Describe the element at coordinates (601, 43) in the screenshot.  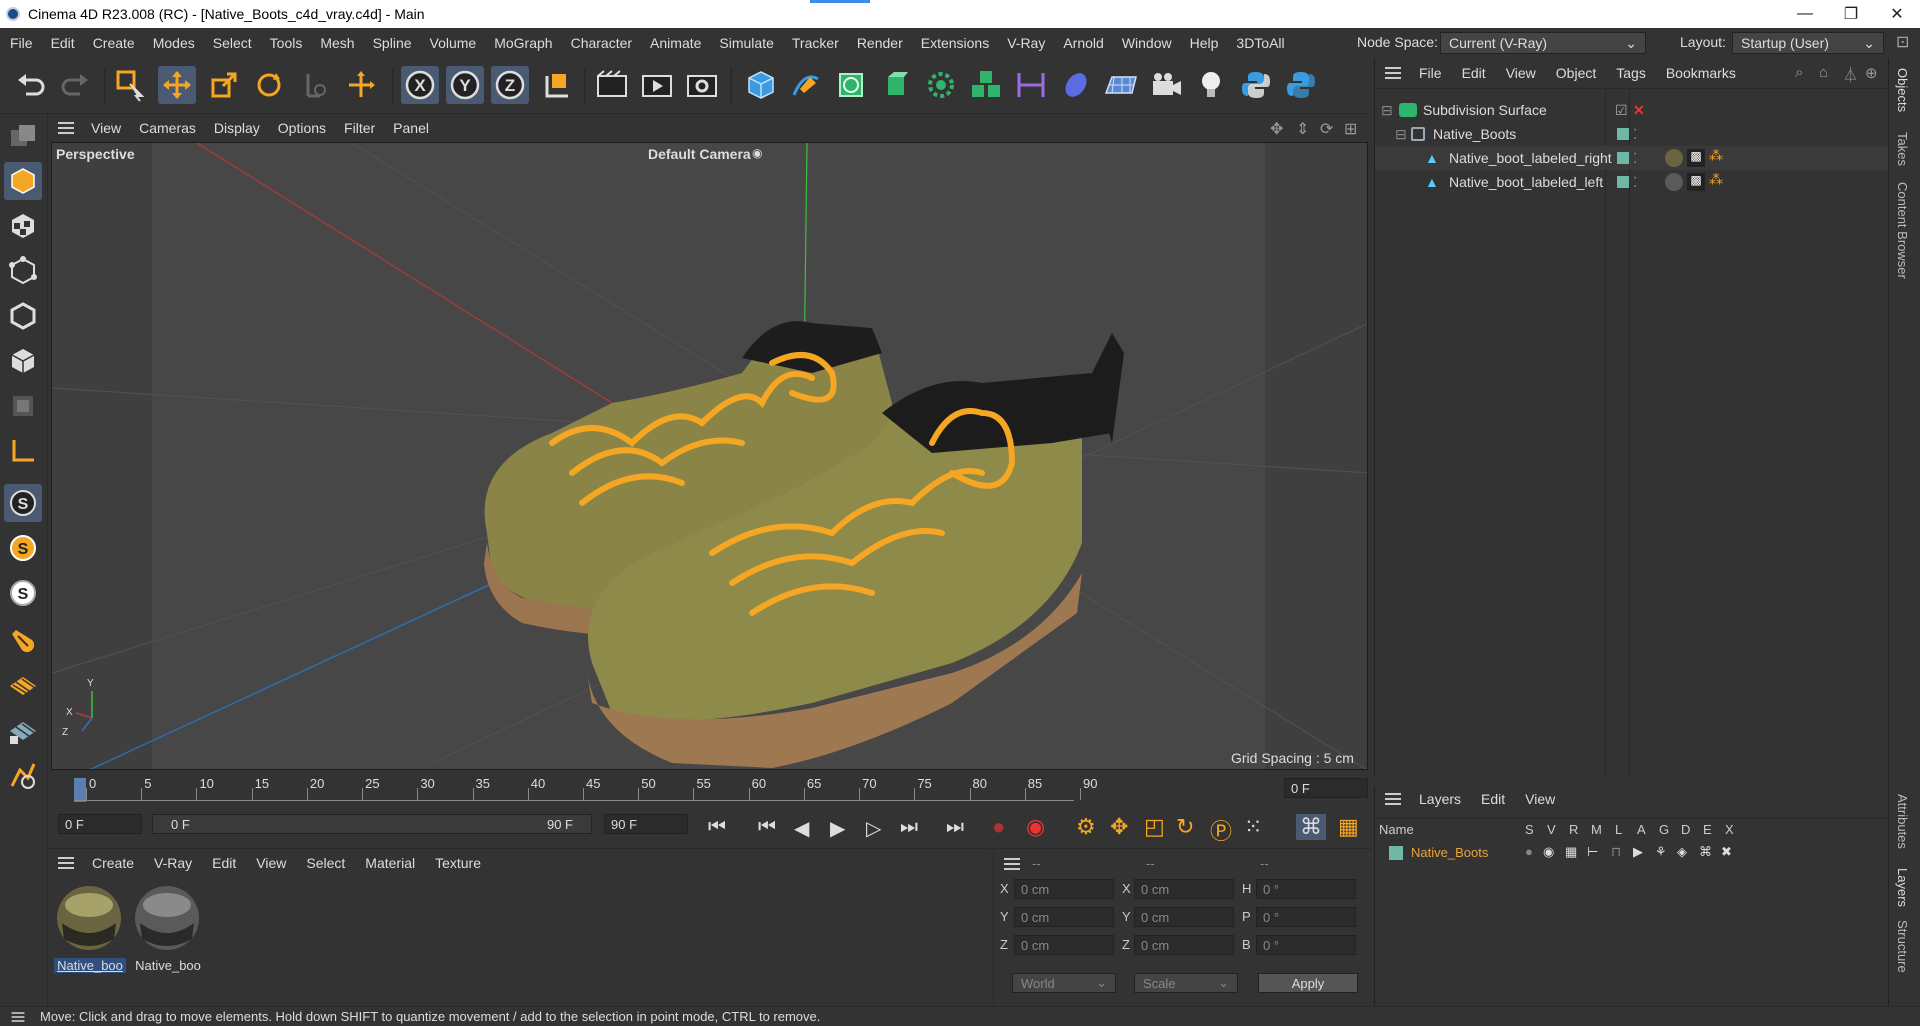
I see `menu-character: Character` at that location.